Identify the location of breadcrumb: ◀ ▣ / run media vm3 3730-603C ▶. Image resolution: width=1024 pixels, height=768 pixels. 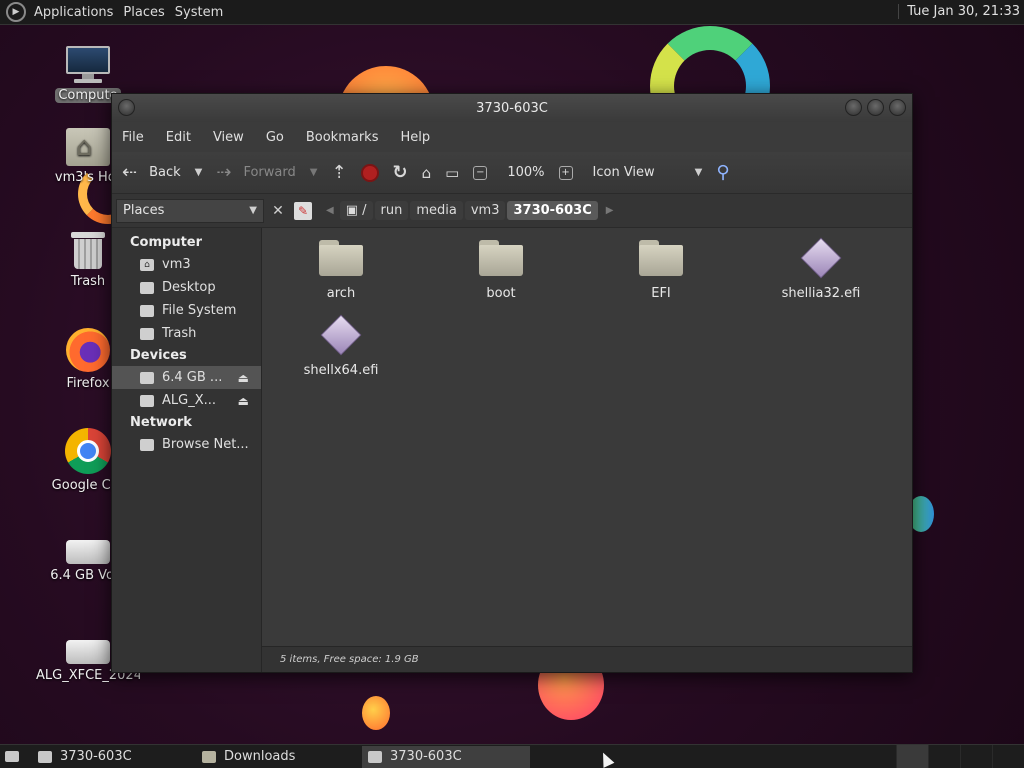
(469, 210).